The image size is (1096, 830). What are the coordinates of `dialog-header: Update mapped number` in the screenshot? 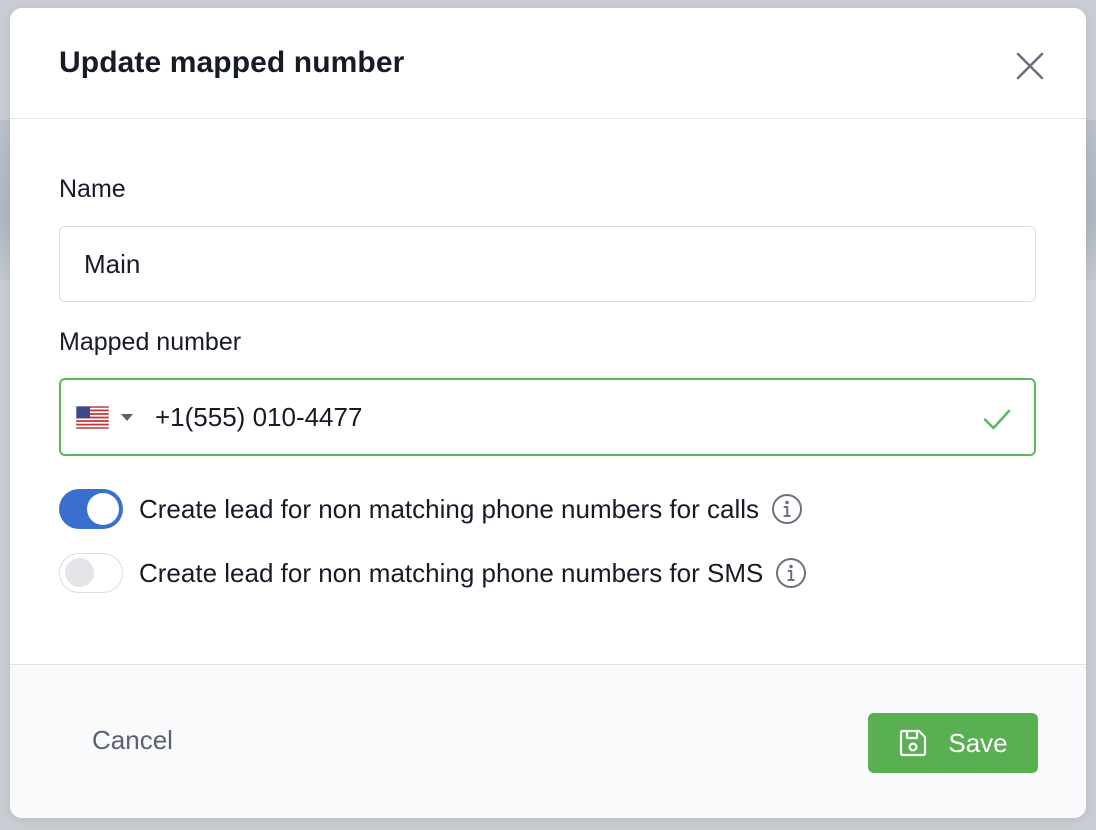 It's located at (548, 63).